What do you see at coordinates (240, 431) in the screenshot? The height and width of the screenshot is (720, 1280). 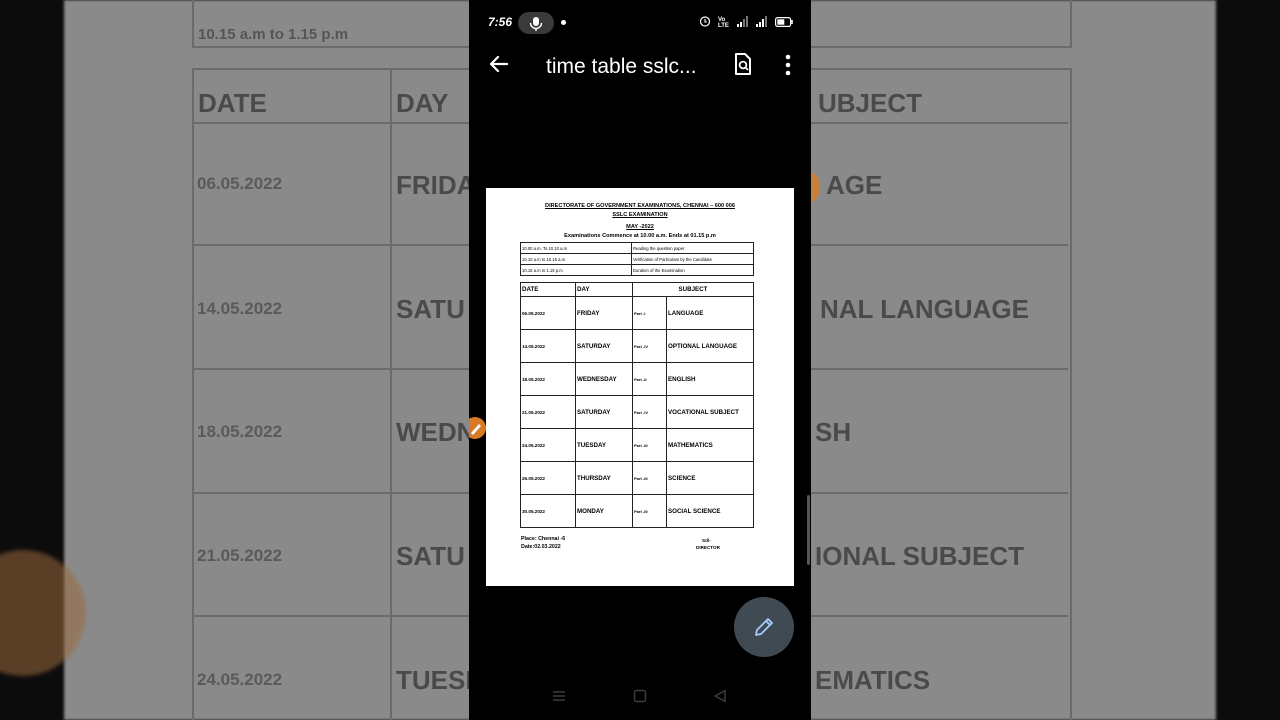 I see `background-row-date: 18.05.2022` at bounding box center [240, 431].